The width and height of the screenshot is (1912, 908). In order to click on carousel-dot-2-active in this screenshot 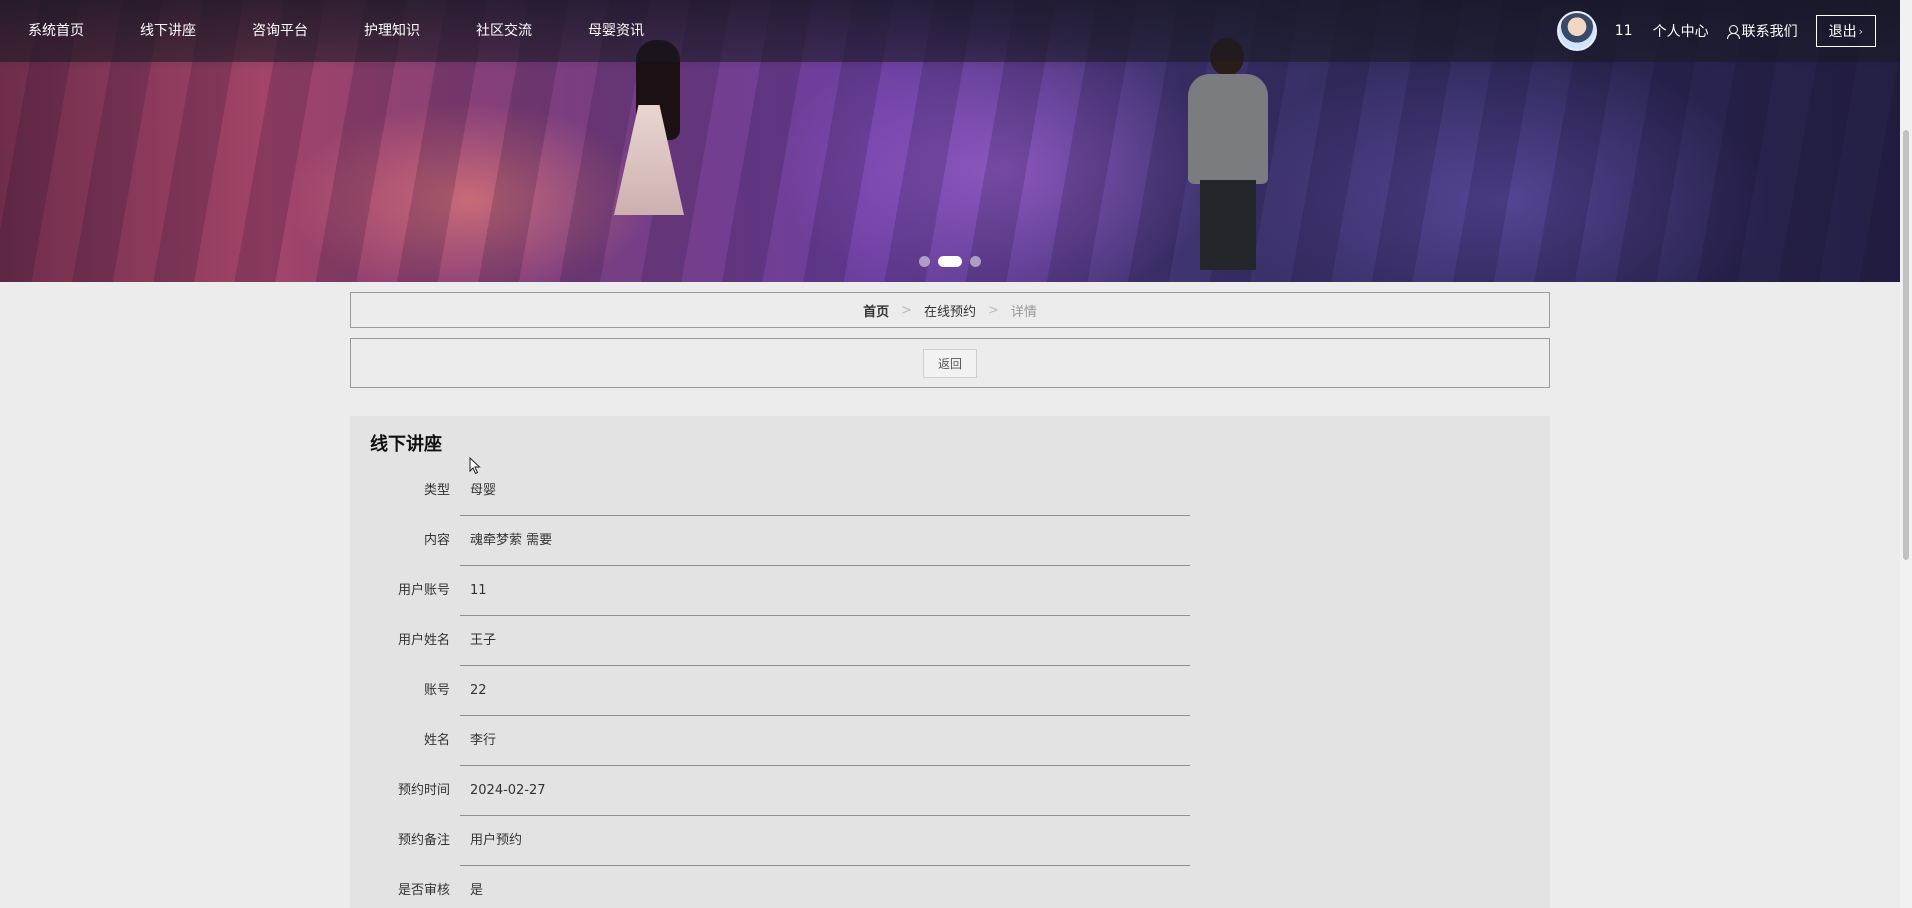, I will do `click(950, 261)`.